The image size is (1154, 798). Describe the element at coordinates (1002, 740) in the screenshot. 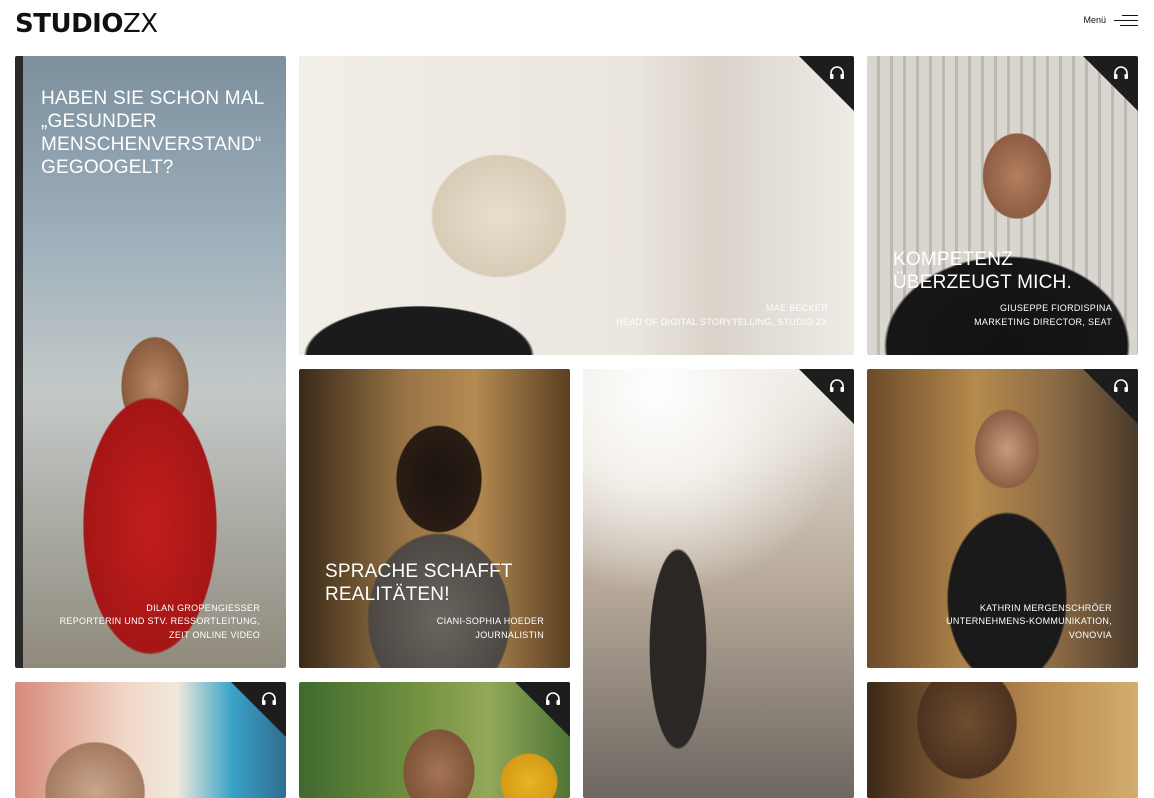

I see `story-tile-textured-wall` at that location.